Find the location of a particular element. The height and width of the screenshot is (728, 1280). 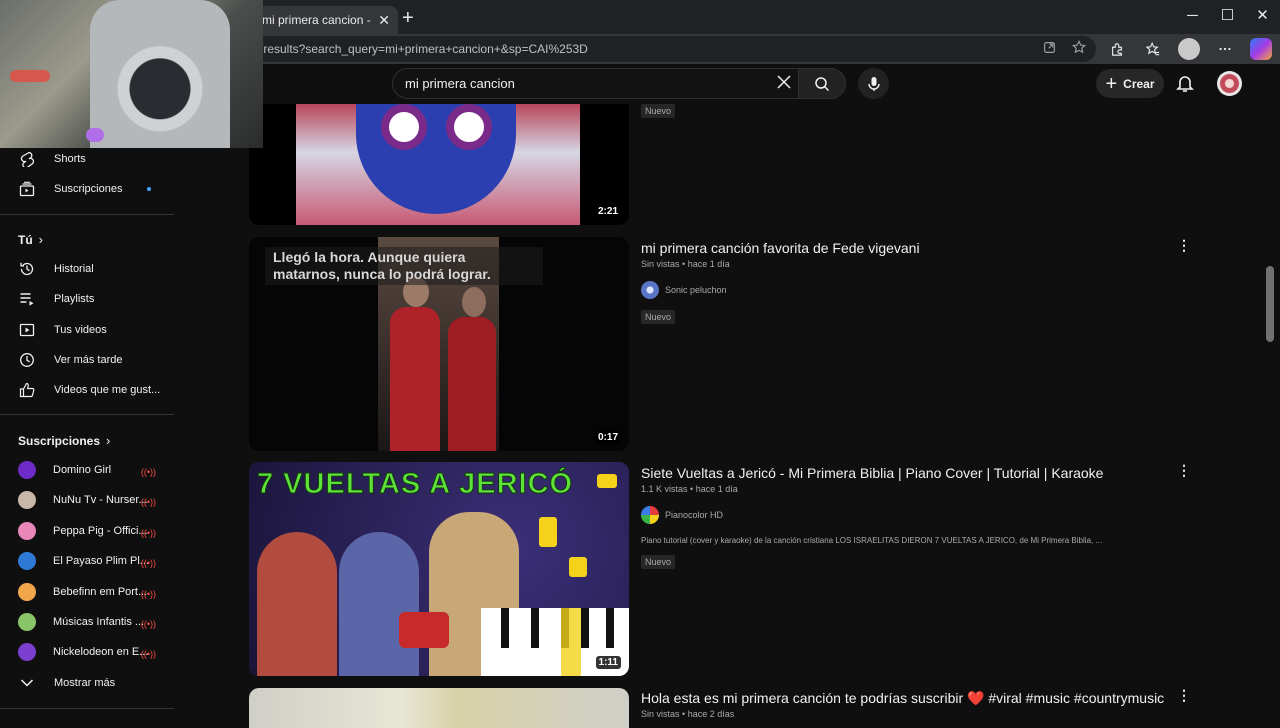

search-icon is located at coordinates (822, 83).